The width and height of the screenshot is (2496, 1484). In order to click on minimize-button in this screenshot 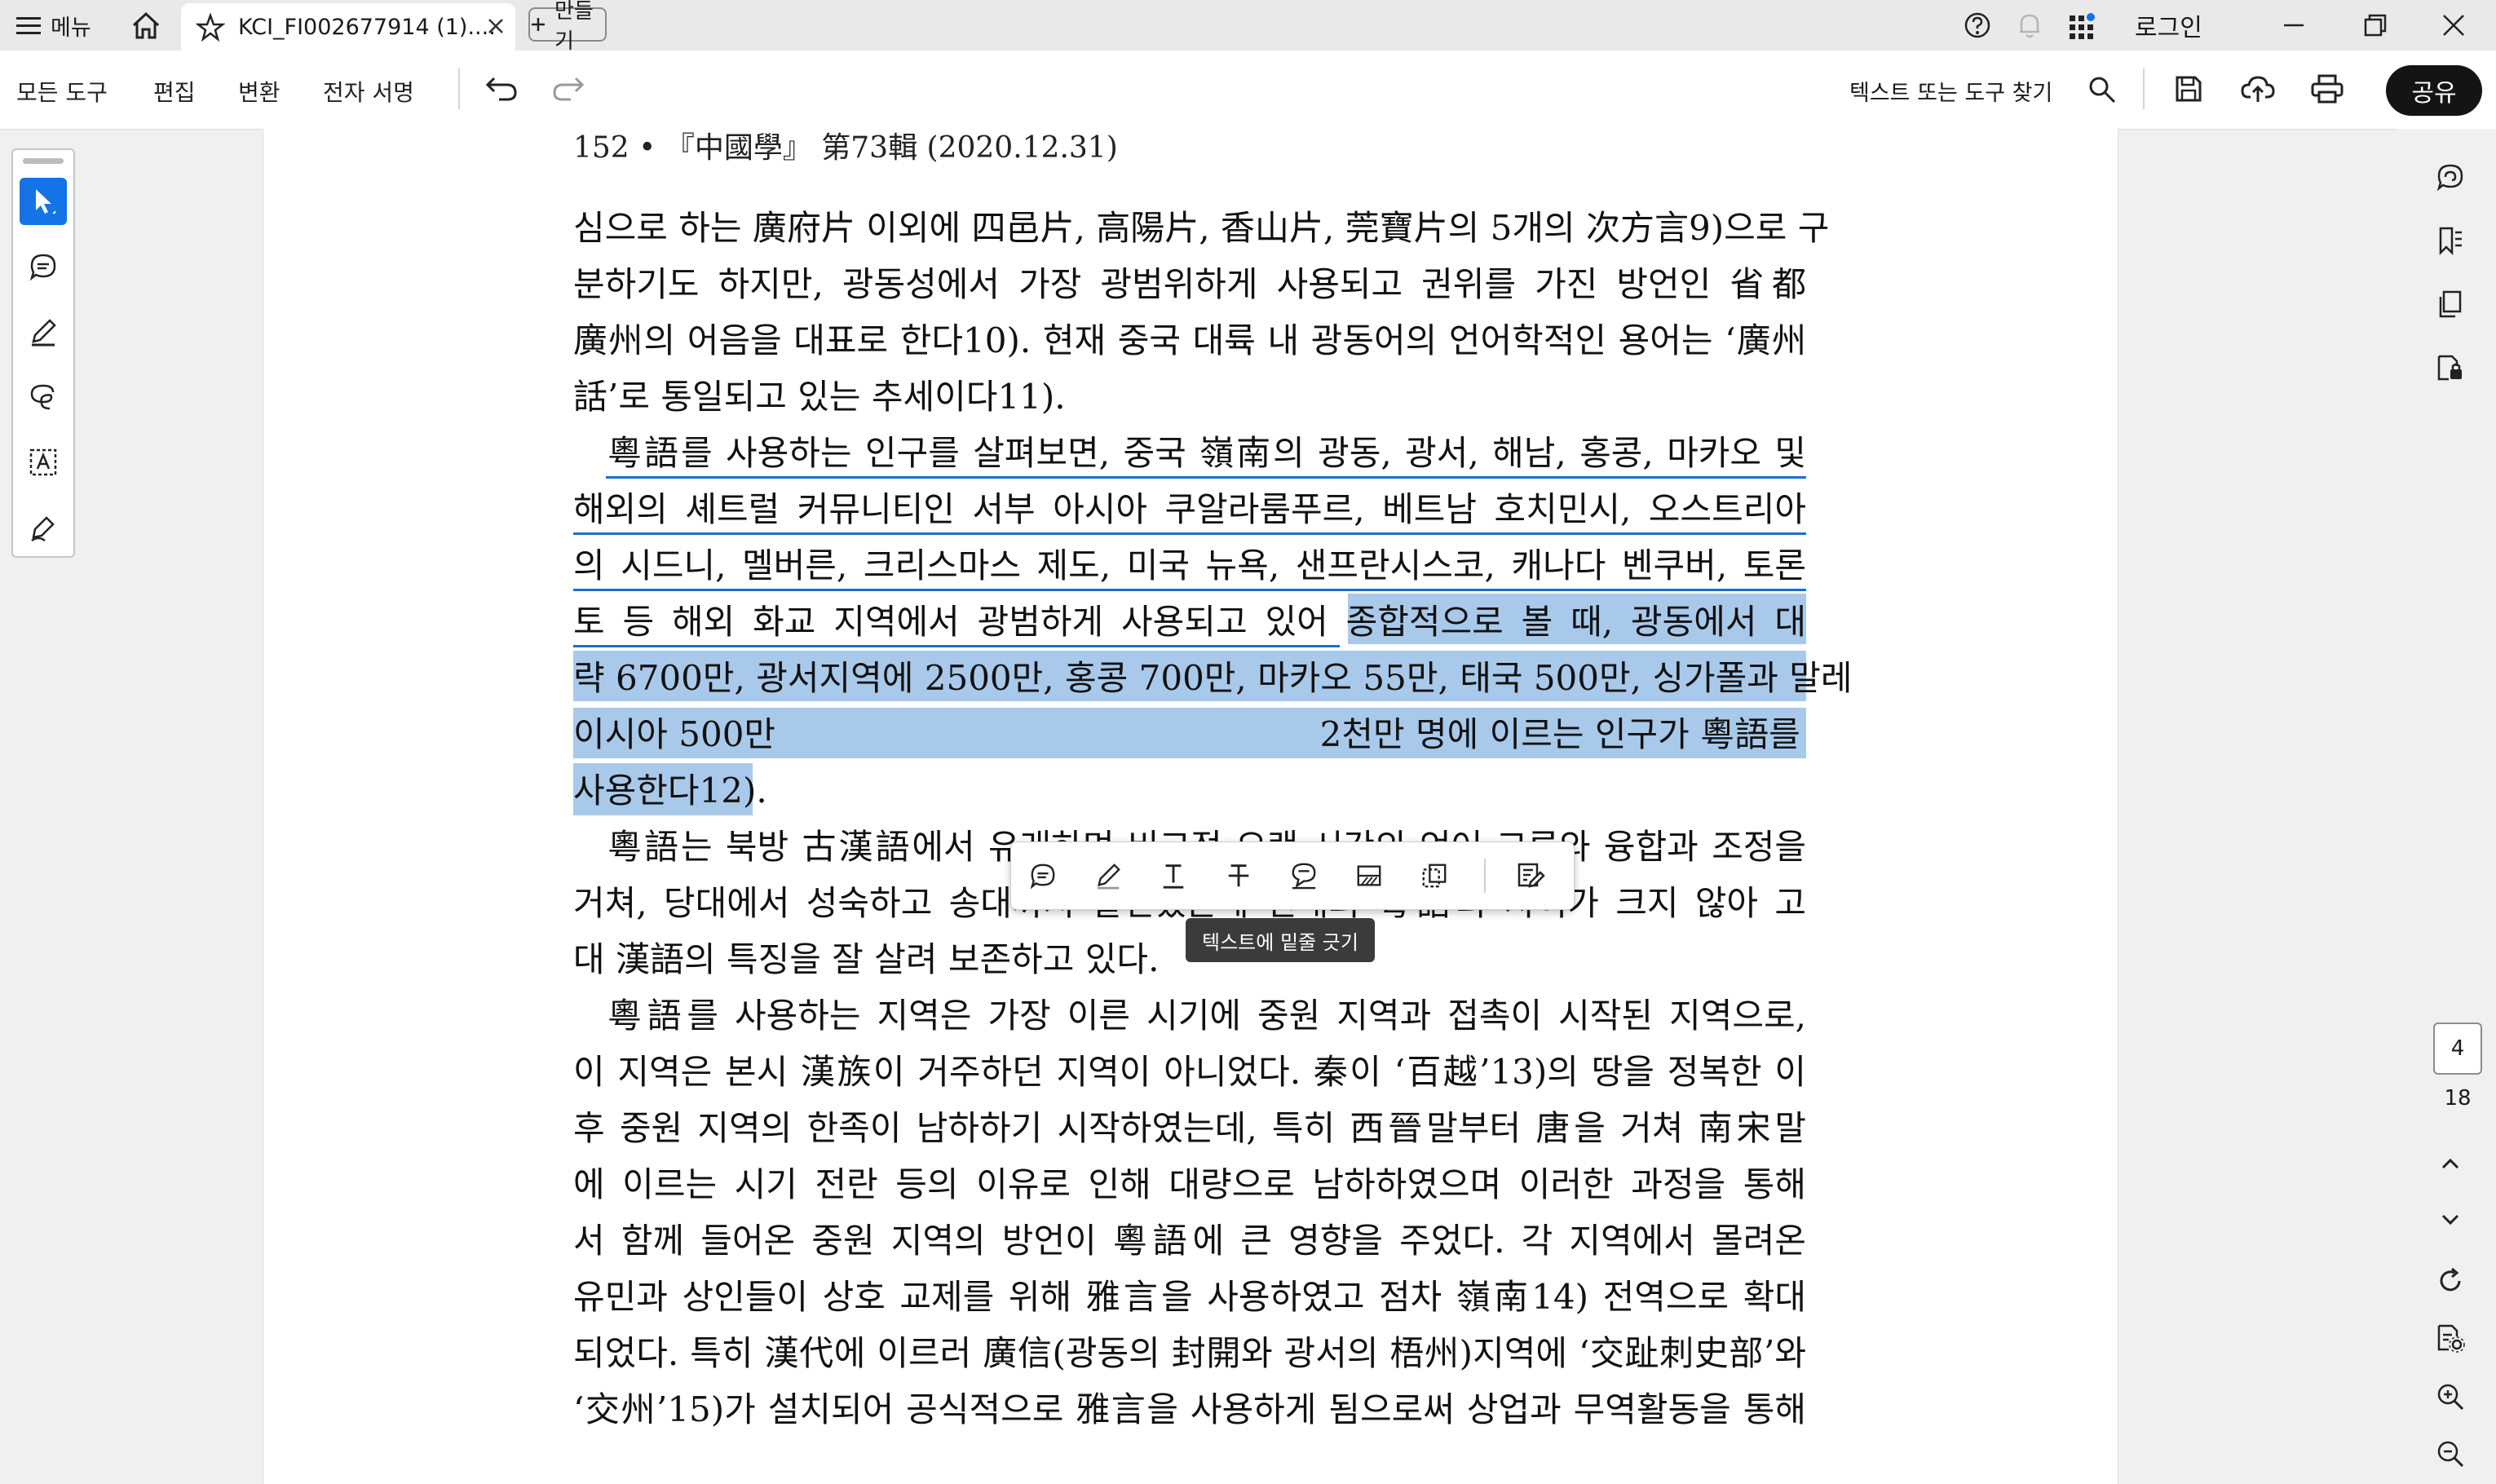, I will do `click(2294, 25)`.